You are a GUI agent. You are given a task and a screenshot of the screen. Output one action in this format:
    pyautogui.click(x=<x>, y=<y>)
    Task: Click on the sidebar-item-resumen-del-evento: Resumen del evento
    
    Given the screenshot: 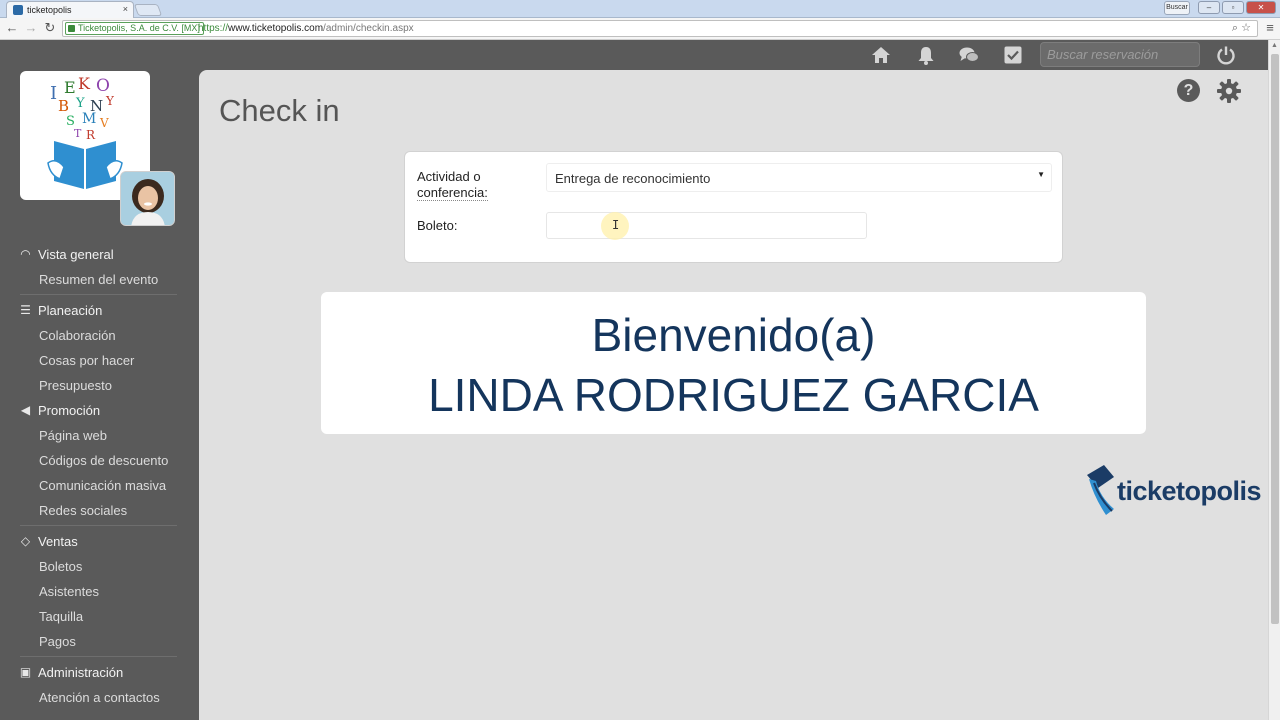 What is the action you would take?
    pyautogui.click(x=99, y=279)
    